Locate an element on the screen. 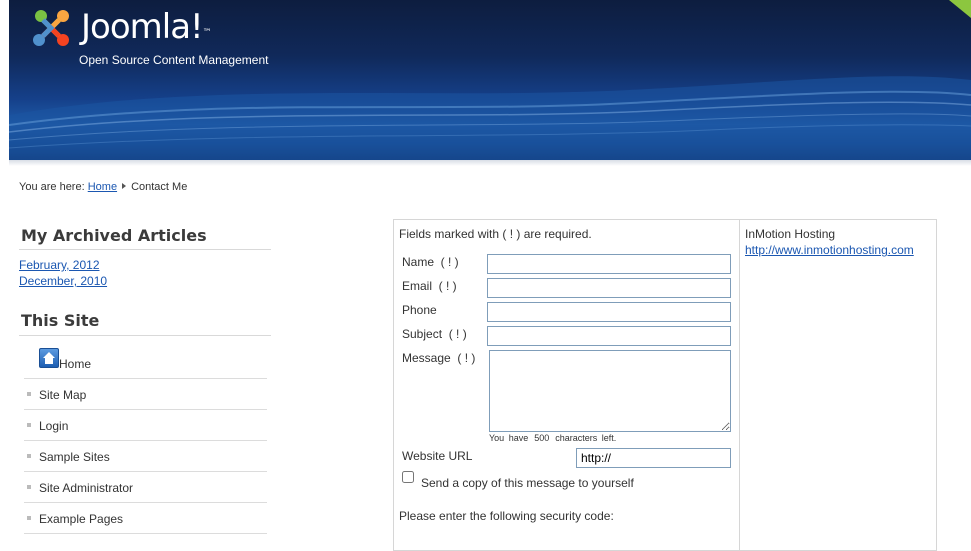 This screenshot has width=971, height=551. breadcrumb-home-link: Home is located at coordinates (102, 187).